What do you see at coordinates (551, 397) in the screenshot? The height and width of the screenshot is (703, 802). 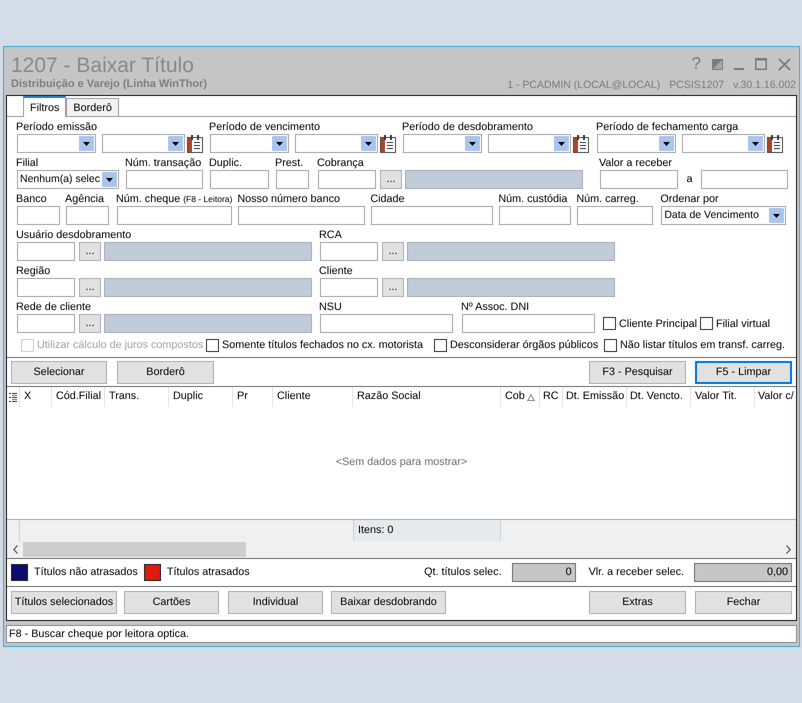 I see `column-header: RC` at bounding box center [551, 397].